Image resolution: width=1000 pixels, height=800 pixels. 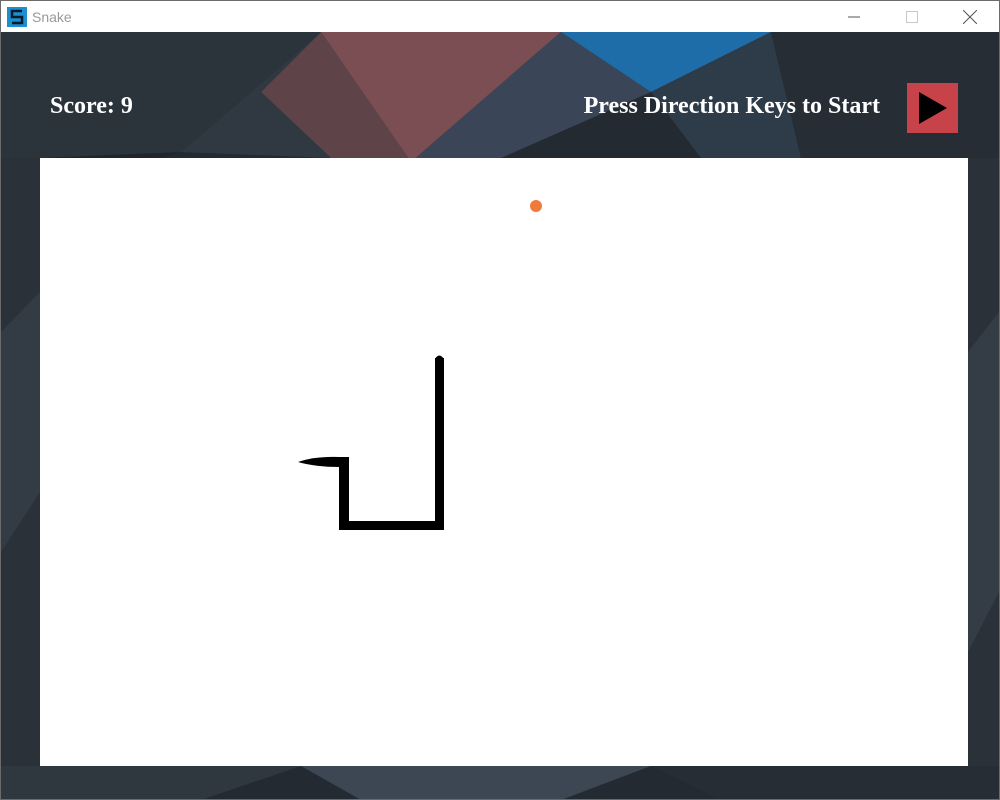 I want to click on minimize-icon, so click(x=854, y=16).